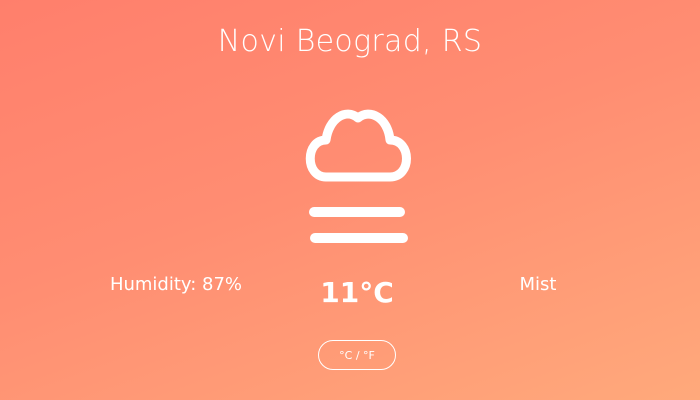 Image resolution: width=700 pixels, height=400 pixels. What do you see at coordinates (358, 145) in the screenshot?
I see `cloud-shape` at bounding box center [358, 145].